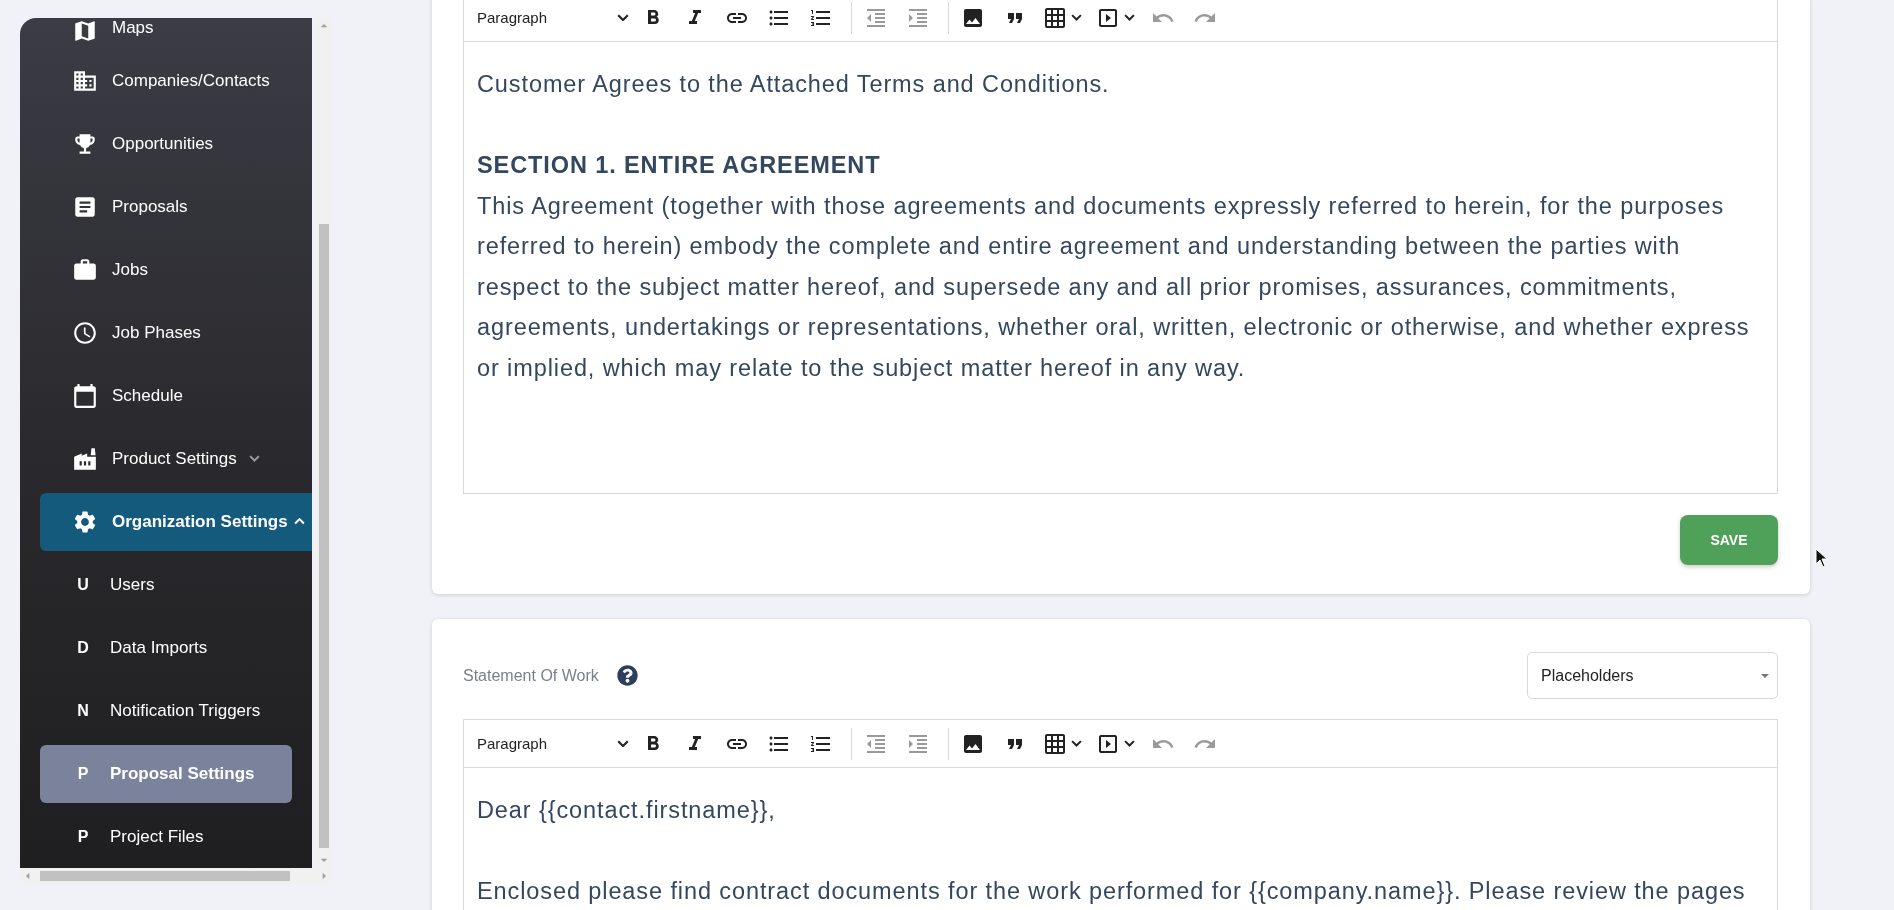  Describe the element at coordinates (176, 80) in the screenshot. I see `sidebar-item: Companies/Contacts` at that location.